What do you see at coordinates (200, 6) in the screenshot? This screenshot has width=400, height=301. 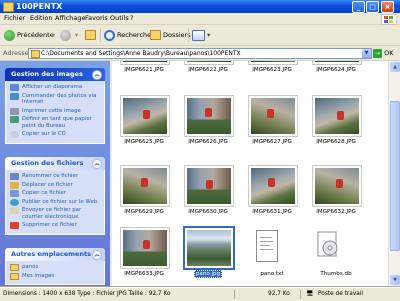 I see `title-bar: 100PENTX _ □ ×` at bounding box center [200, 6].